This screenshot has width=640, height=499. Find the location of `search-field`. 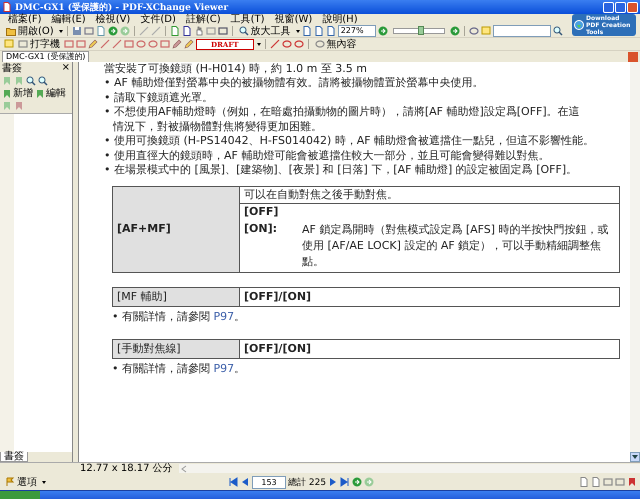

search-field is located at coordinates (521, 31).